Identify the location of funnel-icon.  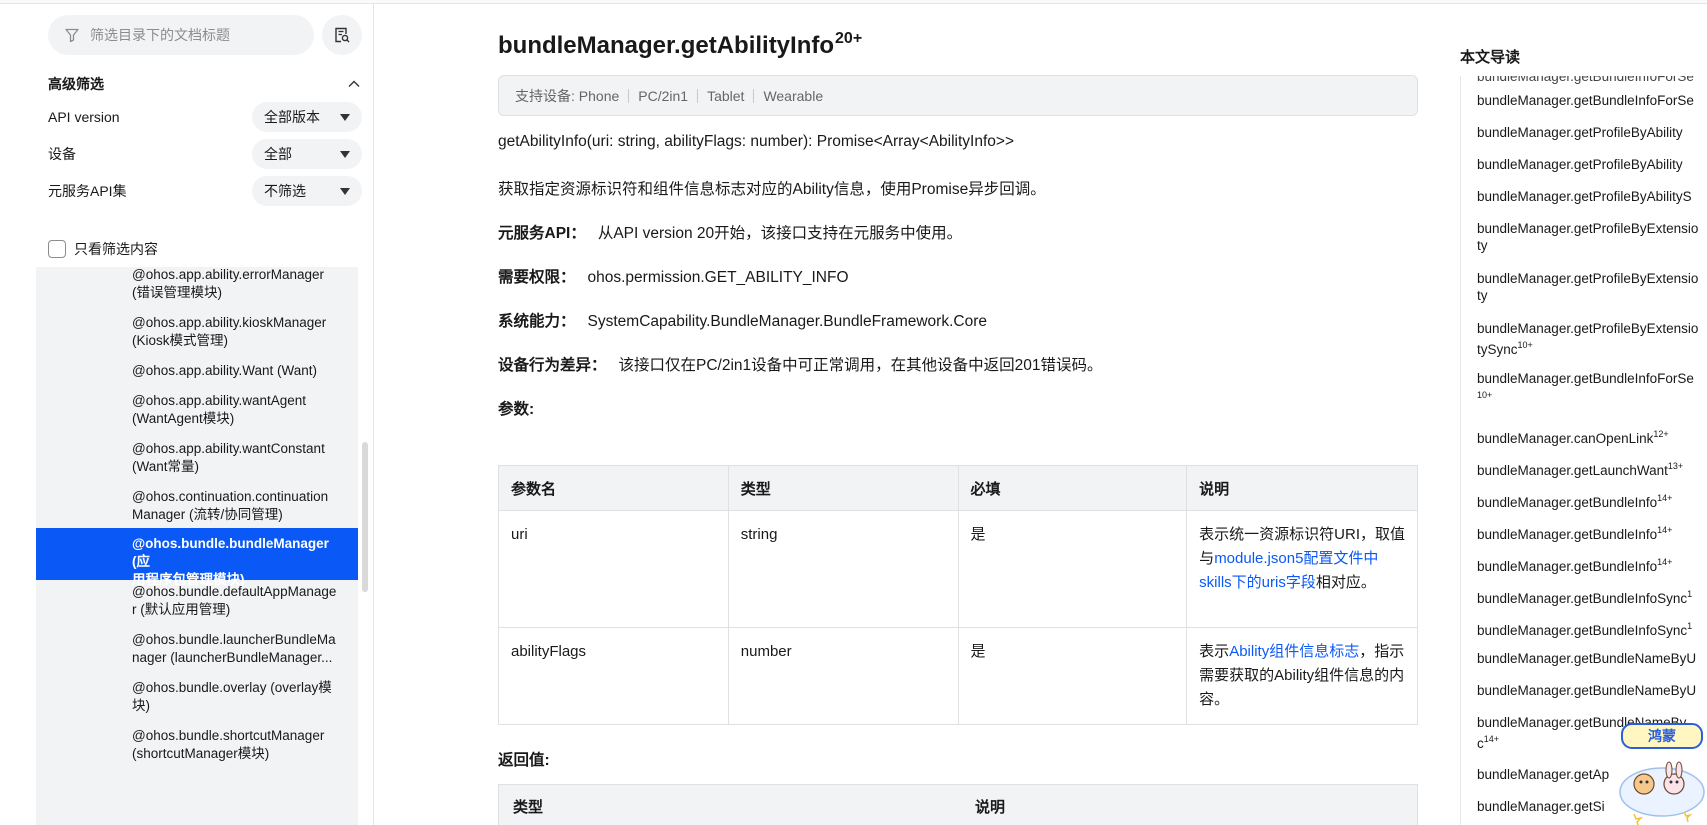
(72, 35).